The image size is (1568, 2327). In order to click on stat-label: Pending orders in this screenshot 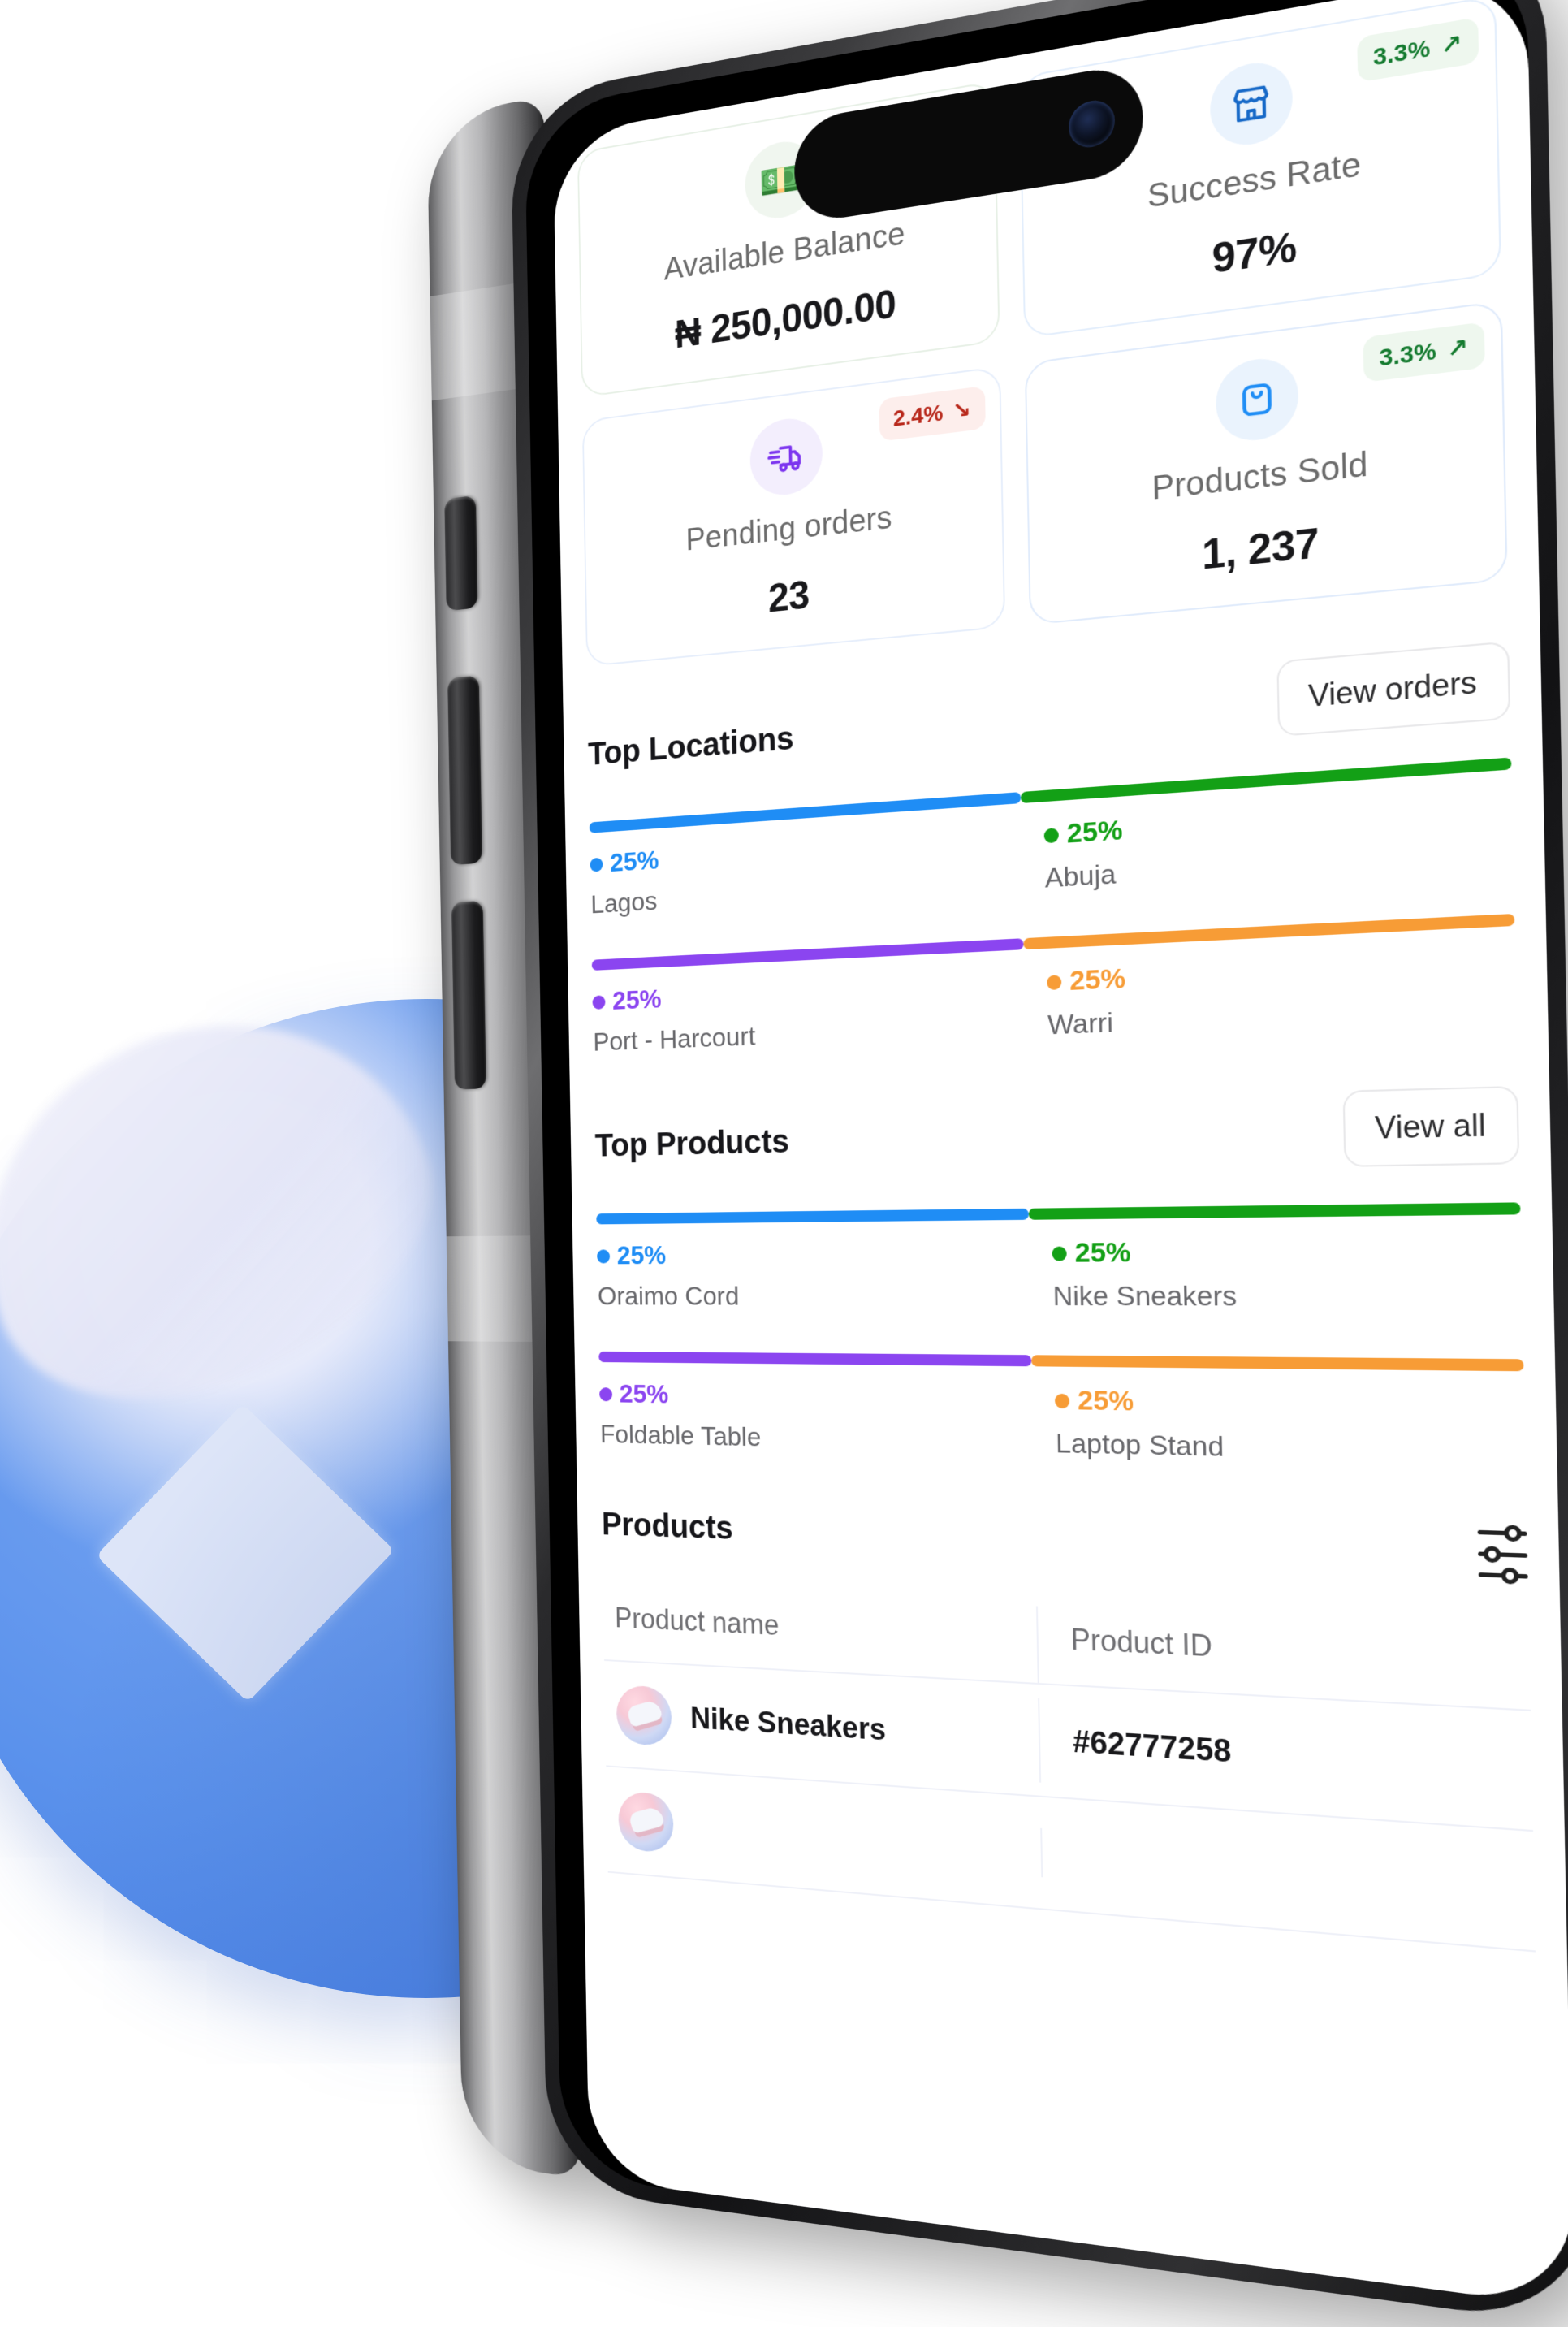, I will do `click(789, 529)`.